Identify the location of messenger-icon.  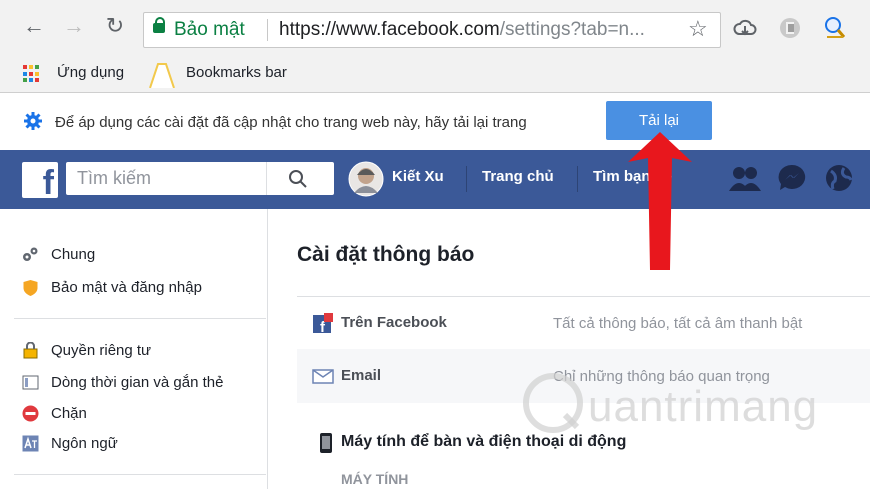
(792, 178).